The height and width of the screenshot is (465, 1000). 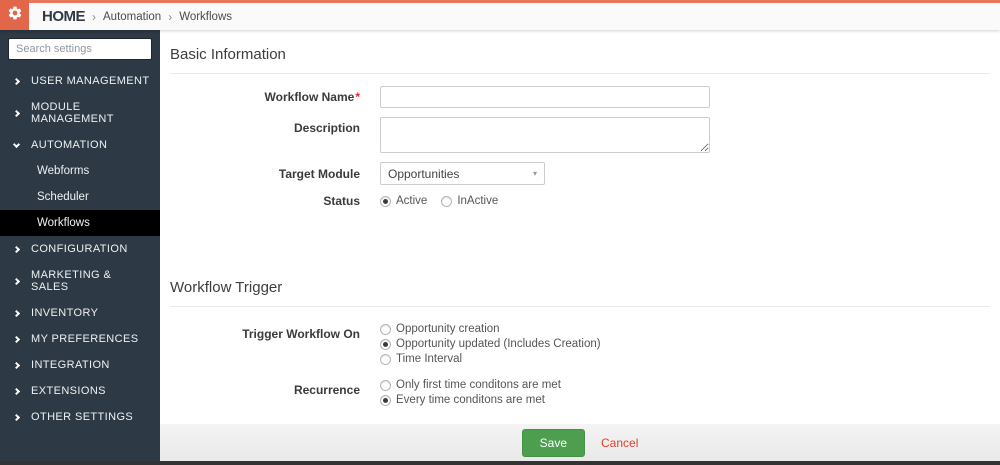 What do you see at coordinates (68, 391) in the screenshot?
I see `sidebar-item-label: EXTENSIONS` at bounding box center [68, 391].